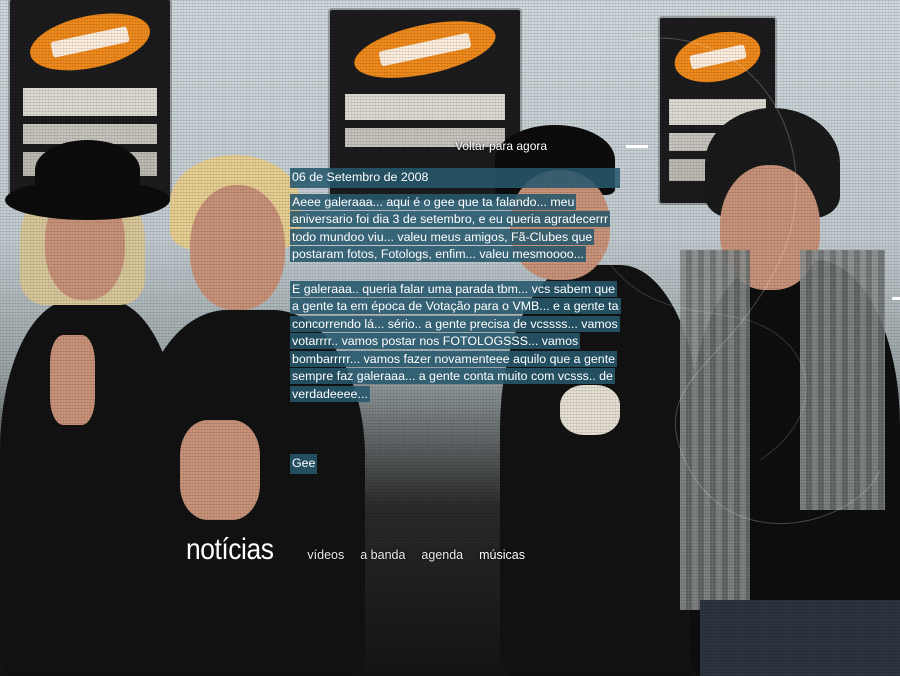  I want to click on nav-item-agenda: agenda, so click(442, 555).